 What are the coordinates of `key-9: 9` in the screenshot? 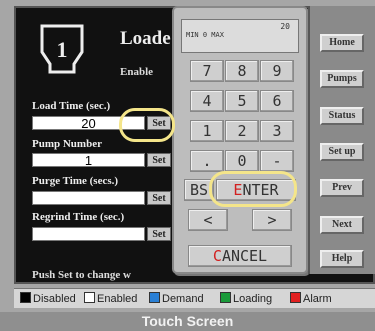 It's located at (277, 71).